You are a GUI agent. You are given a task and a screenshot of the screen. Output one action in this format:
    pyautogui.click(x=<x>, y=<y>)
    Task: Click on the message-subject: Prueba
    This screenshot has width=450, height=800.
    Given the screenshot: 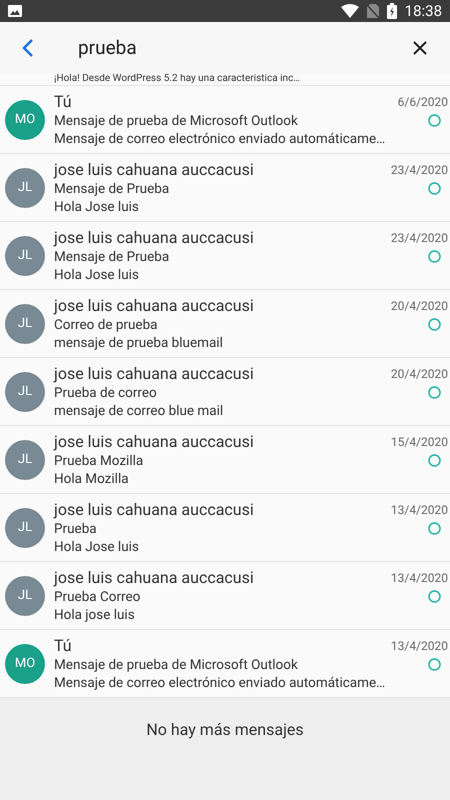 What is the action you would take?
    pyautogui.click(x=75, y=529)
    